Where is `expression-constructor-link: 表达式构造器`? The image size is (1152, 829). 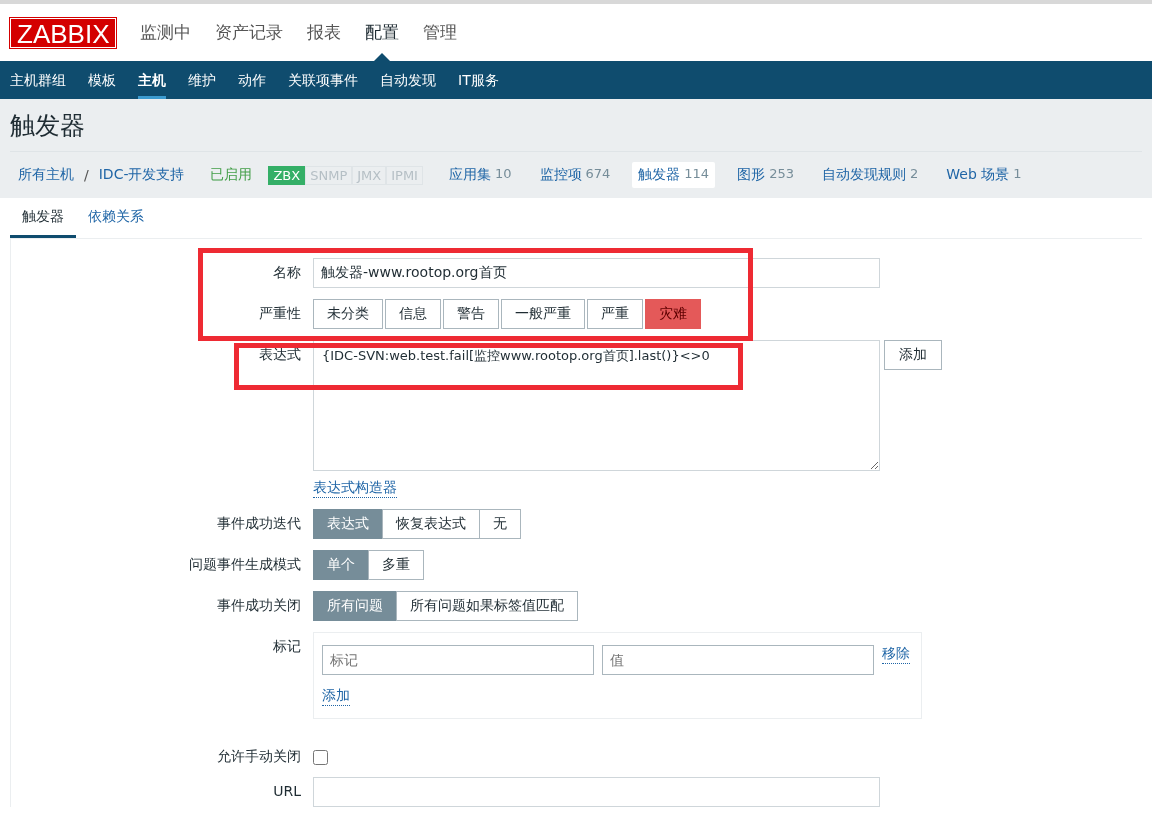
expression-constructor-link: 表达式构造器 is located at coordinates (355, 488).